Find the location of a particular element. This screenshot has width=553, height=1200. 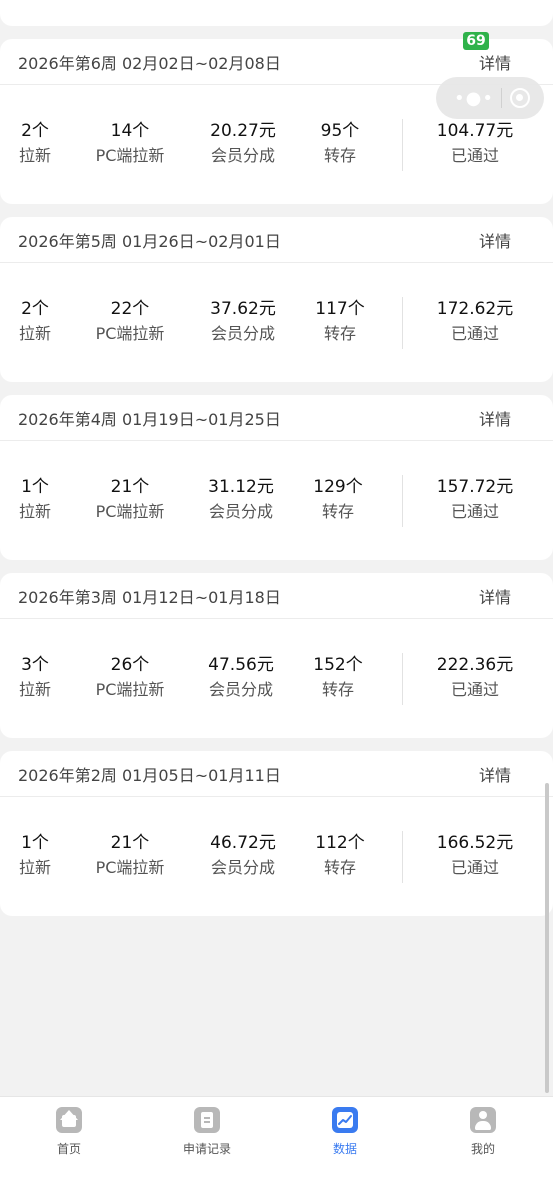

close-miniprogram-icon is located at coordinates (519, 98).